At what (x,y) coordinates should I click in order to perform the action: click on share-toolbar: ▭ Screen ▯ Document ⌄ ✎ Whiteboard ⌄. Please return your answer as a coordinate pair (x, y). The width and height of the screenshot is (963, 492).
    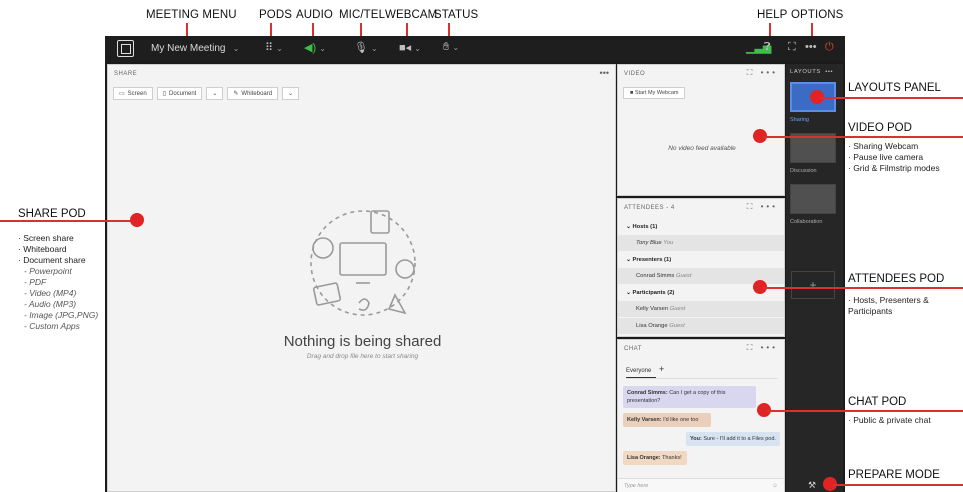
    Looking at the image, I should click on (206, 93).